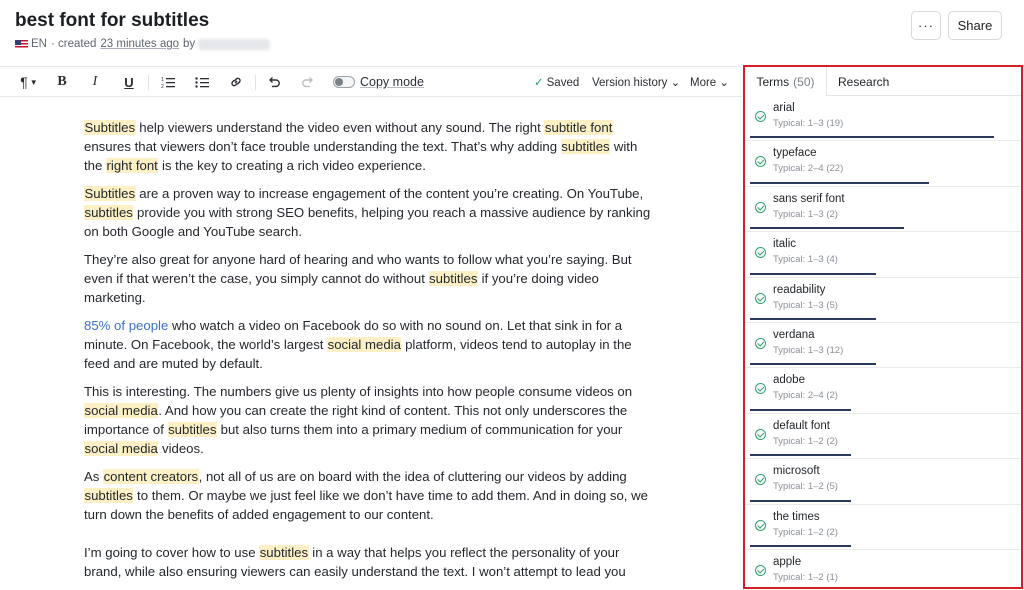 The image size is (1024, 590). Describe the element at coordinates (202, 82) in the screenshot. I see `bullet-list-button` at that location.